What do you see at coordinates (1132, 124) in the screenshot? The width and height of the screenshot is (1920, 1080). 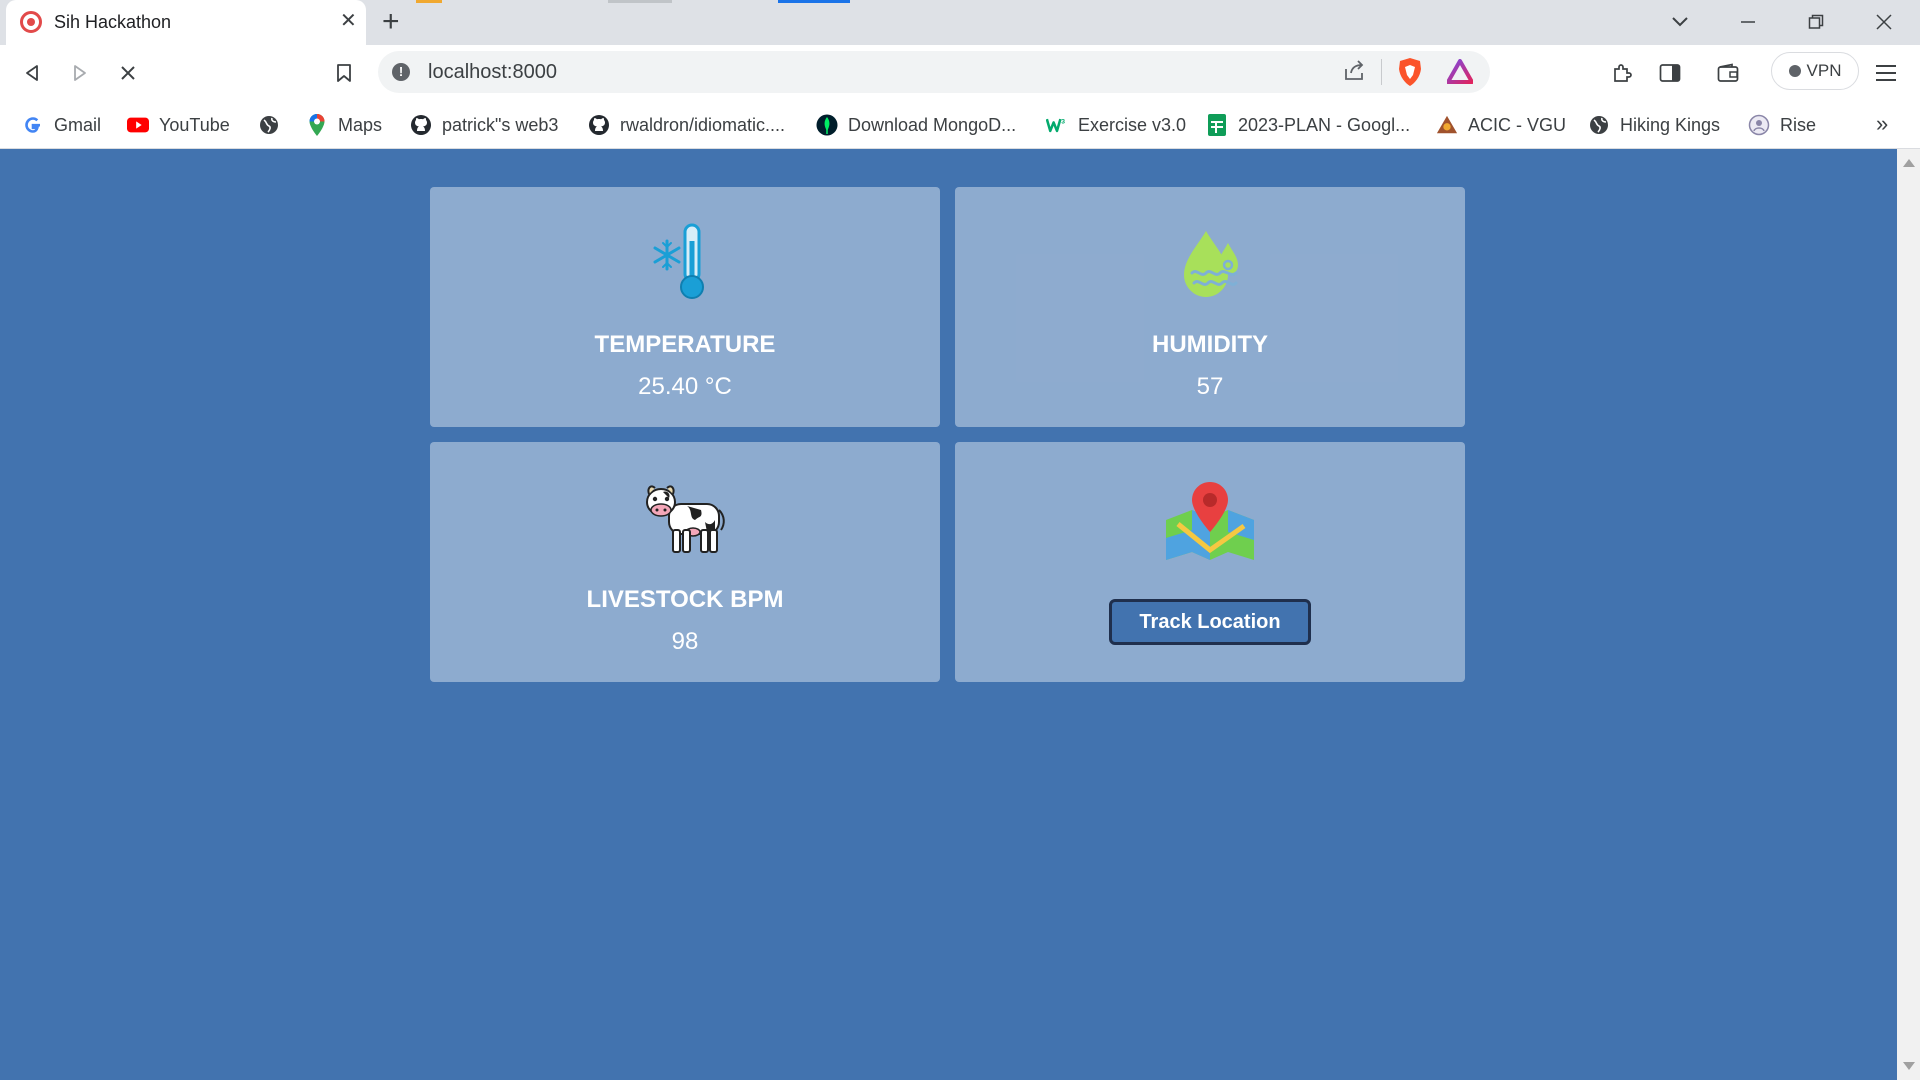 I see `bookmark-label: Exercise v3.0` at bounding box center [1132, 124].